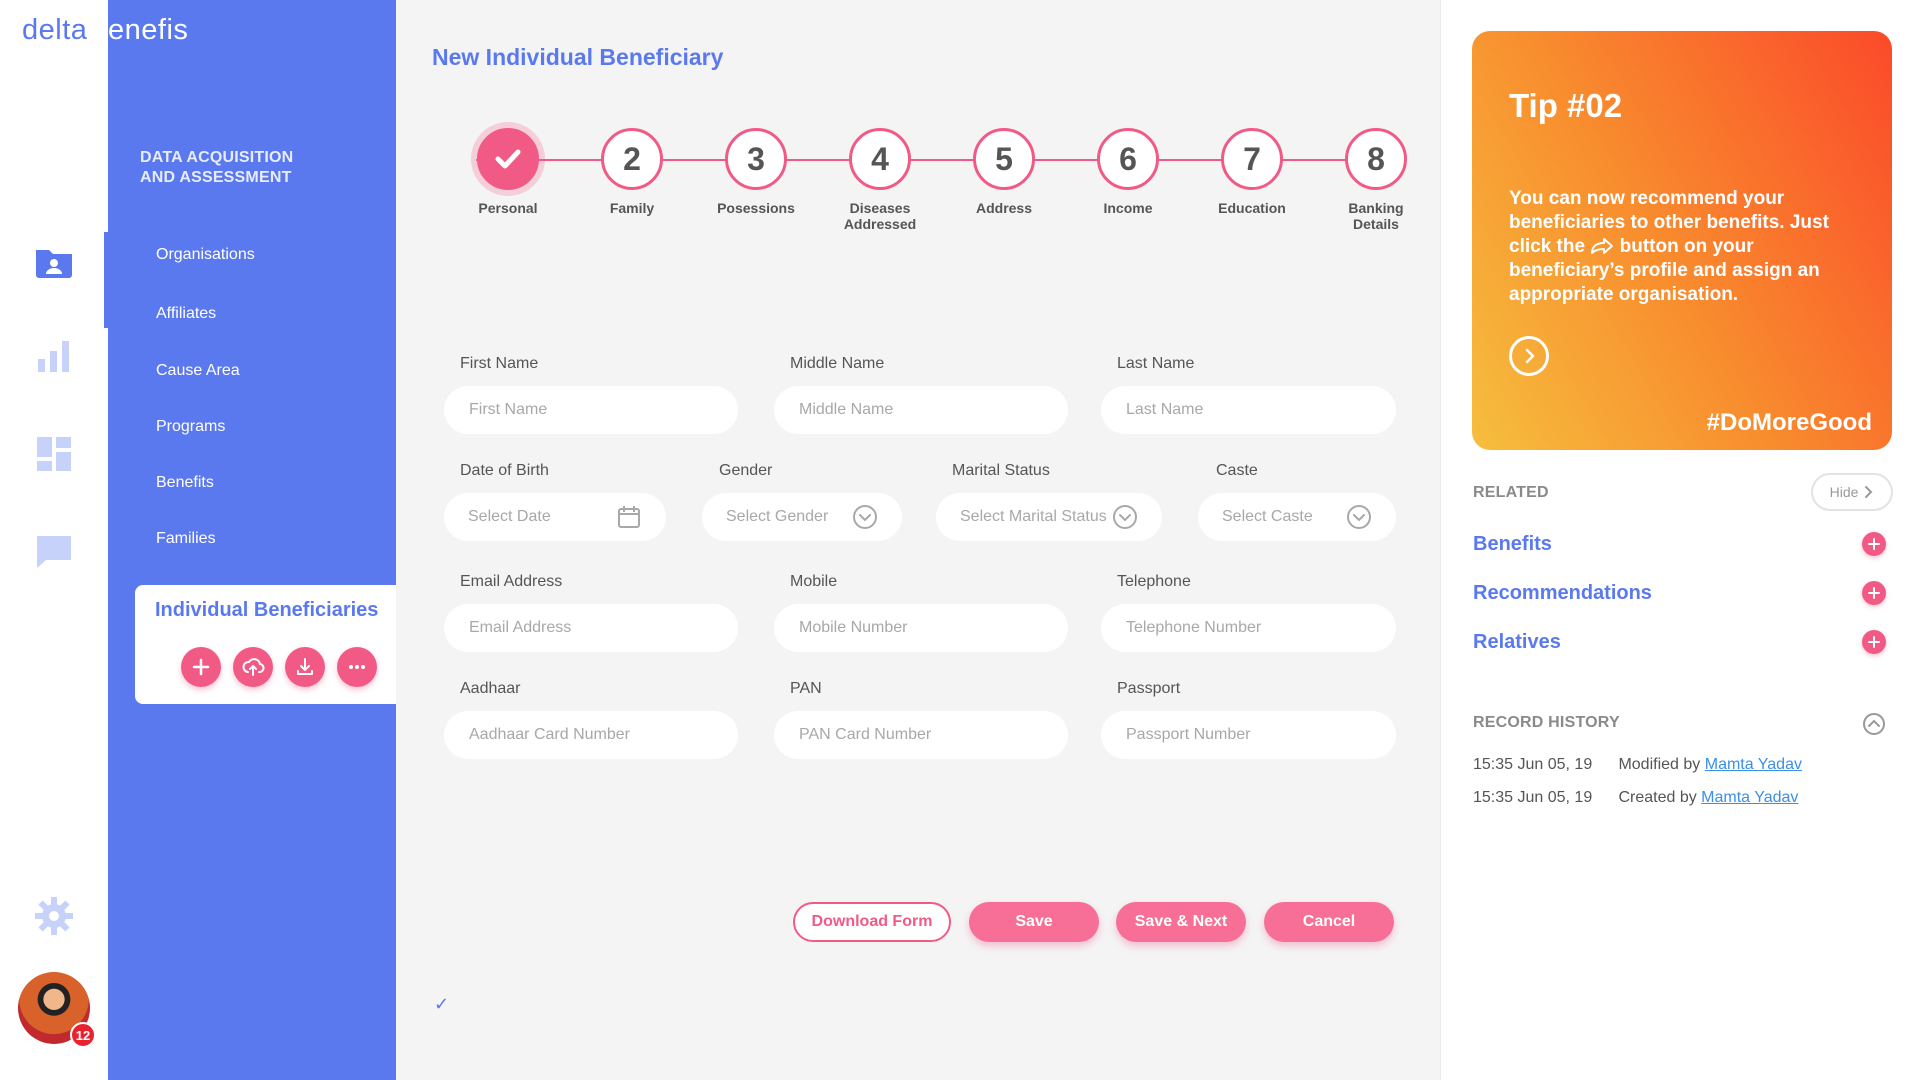  What do you see at coordinates (1789, 422) in the screenshot?
I see `tip-hashtag: #DoMoreGood` at bounding box center [1789, 422].